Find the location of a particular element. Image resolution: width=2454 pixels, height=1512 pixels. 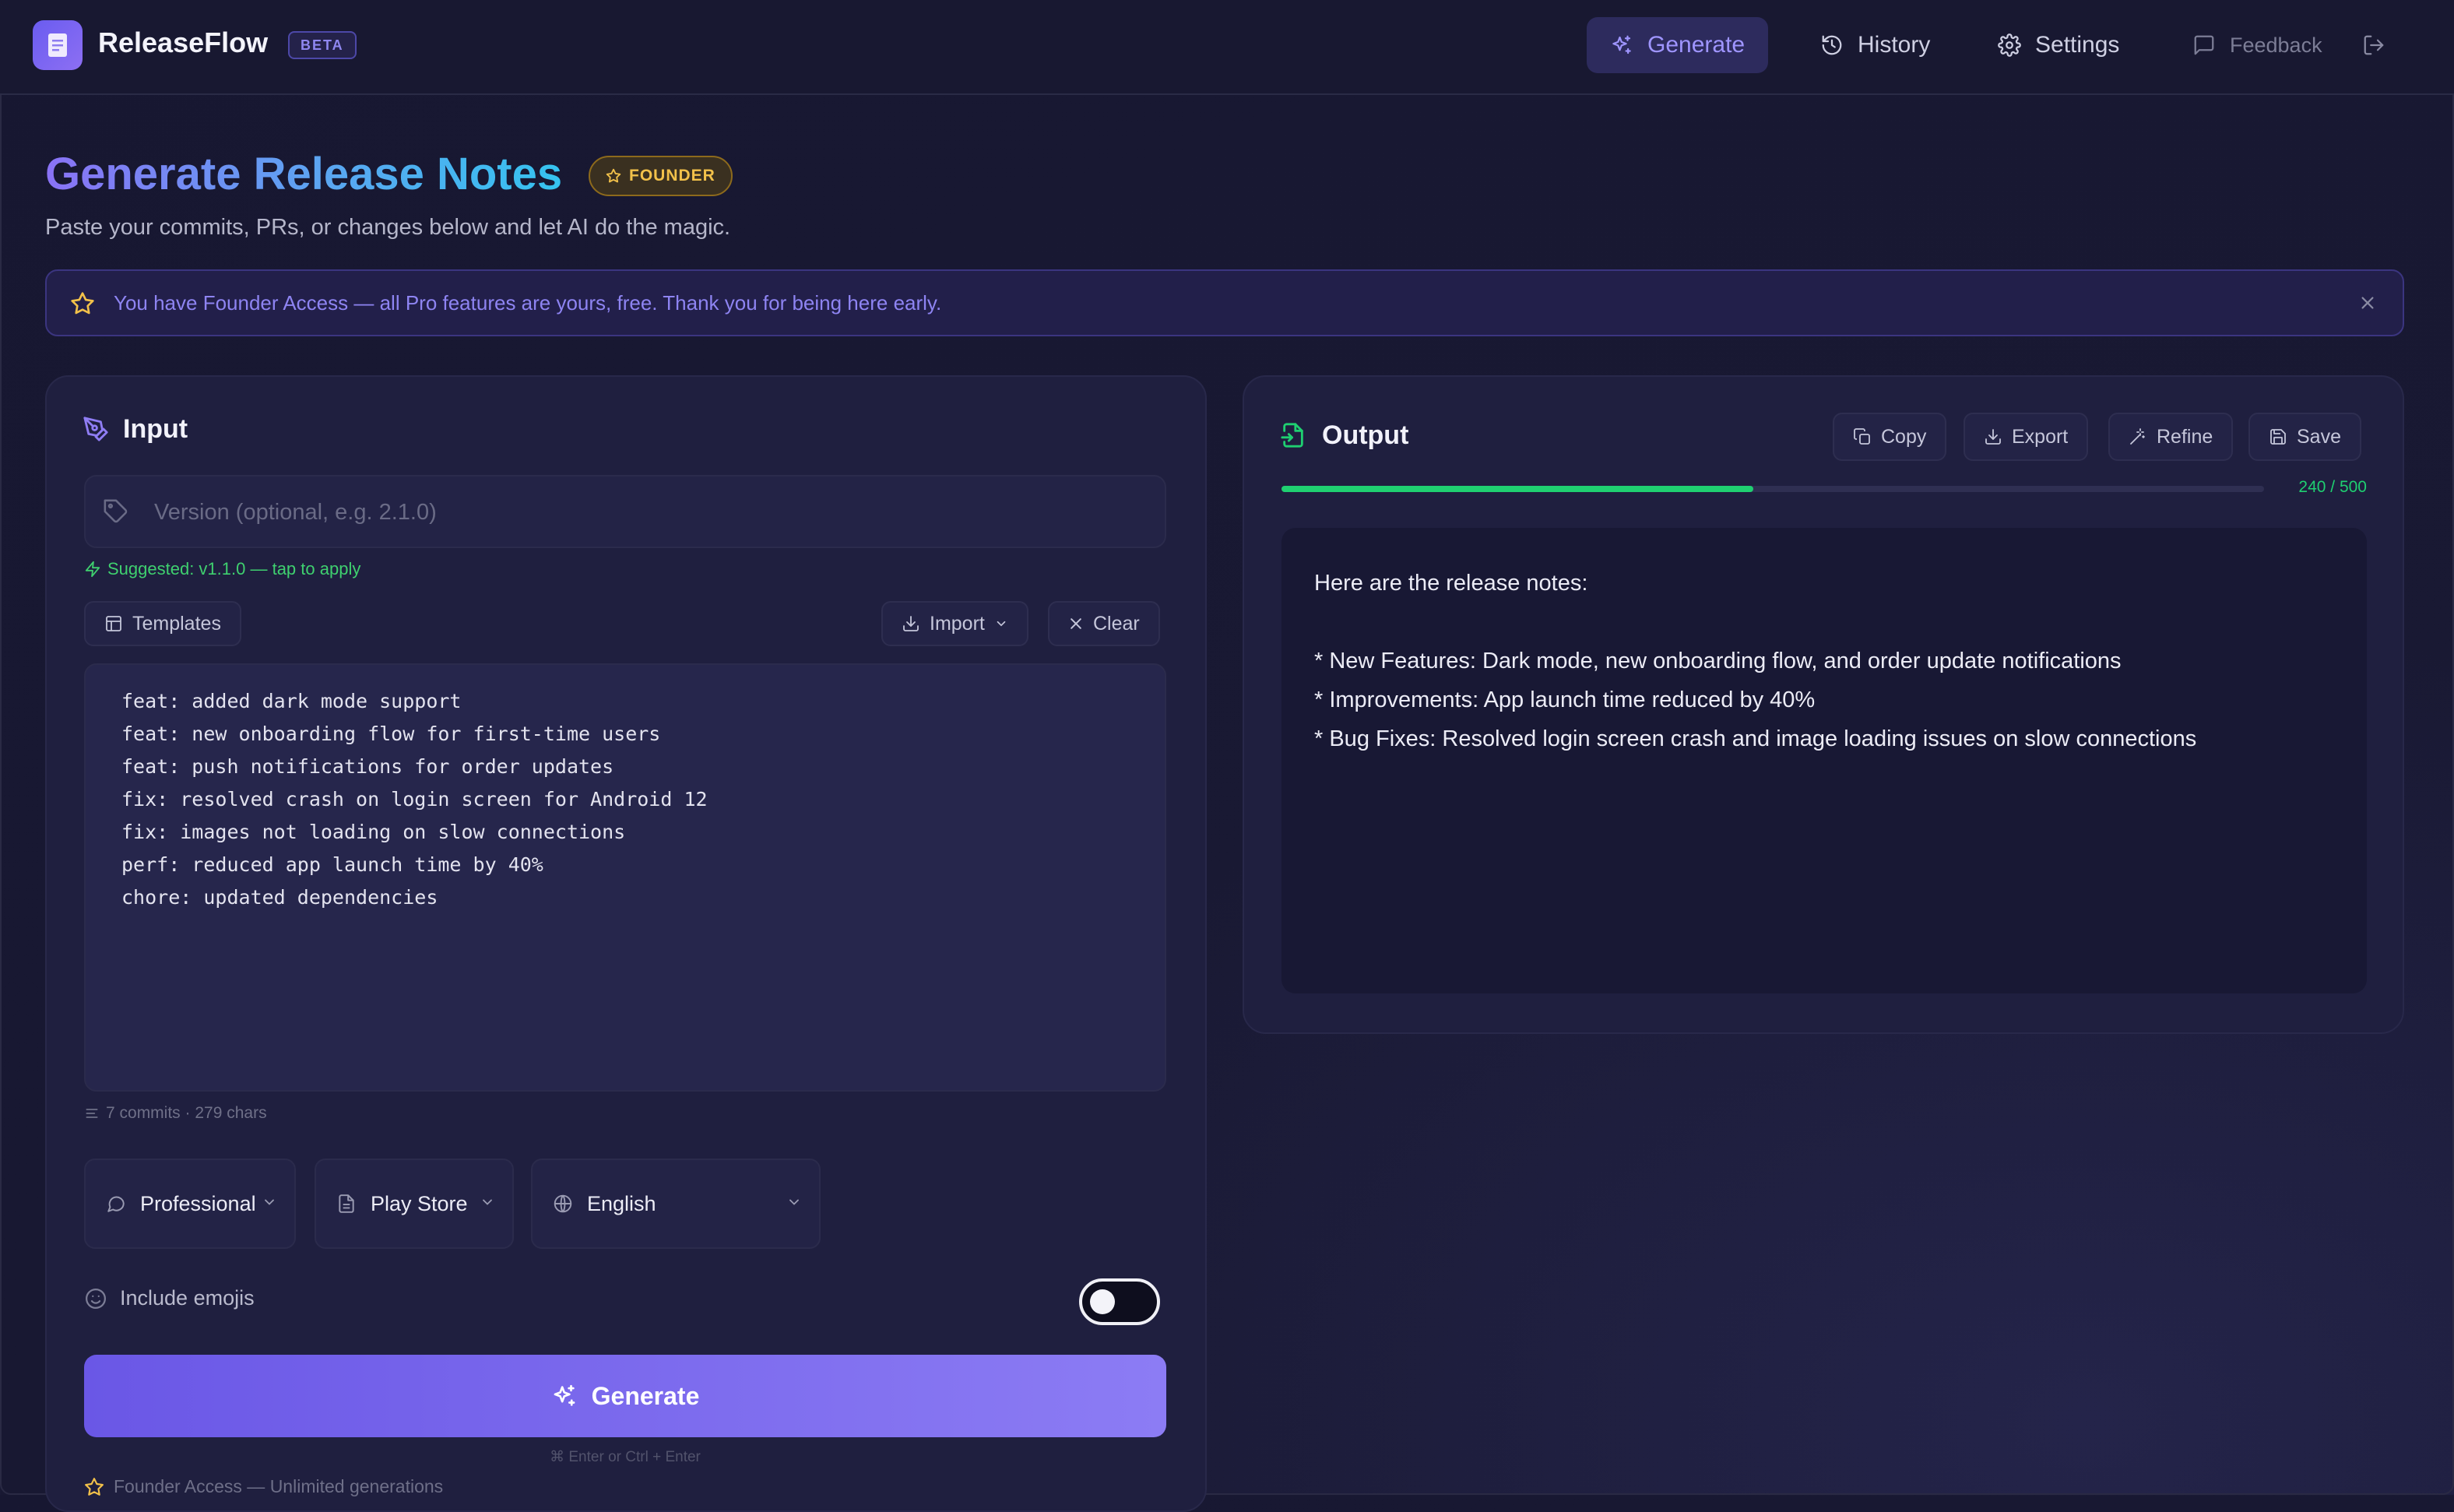

input-heading: Input is located at coordinates (155, 429).